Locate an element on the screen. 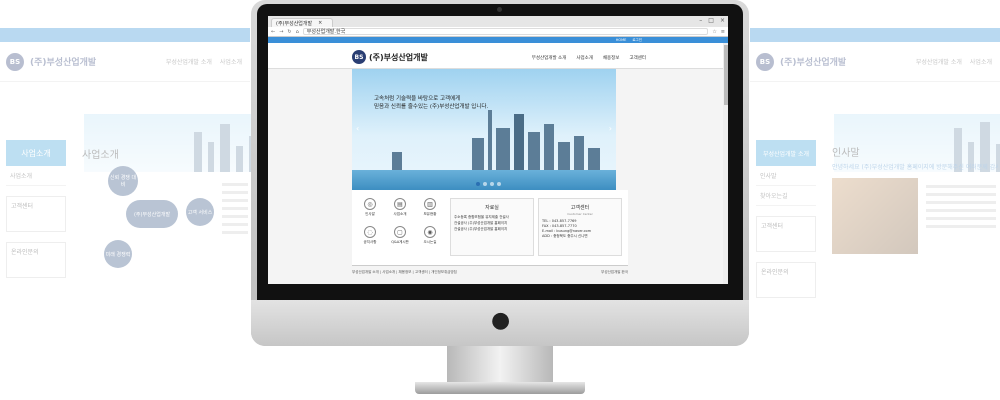 The width and height of the screenshot is (1000, 400). panel-line: 주소등록 종합보험을 유지제출 건설사 is located at coordinates (492, 217).